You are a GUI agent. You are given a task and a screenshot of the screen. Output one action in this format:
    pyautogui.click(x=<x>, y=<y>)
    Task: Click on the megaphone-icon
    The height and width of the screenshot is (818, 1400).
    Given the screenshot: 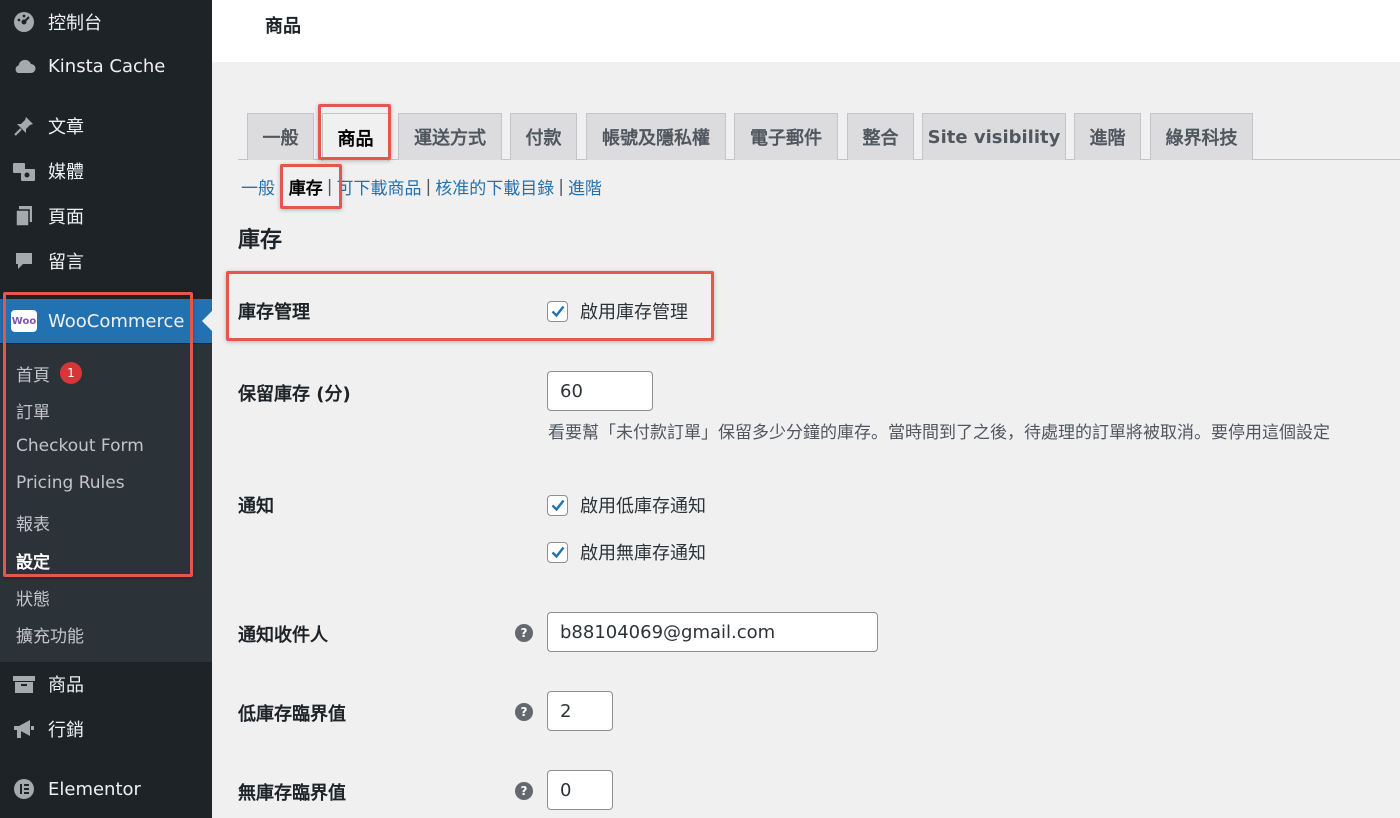 What is the action you would take?
    pyautogui.click(x=24, y=729)
    